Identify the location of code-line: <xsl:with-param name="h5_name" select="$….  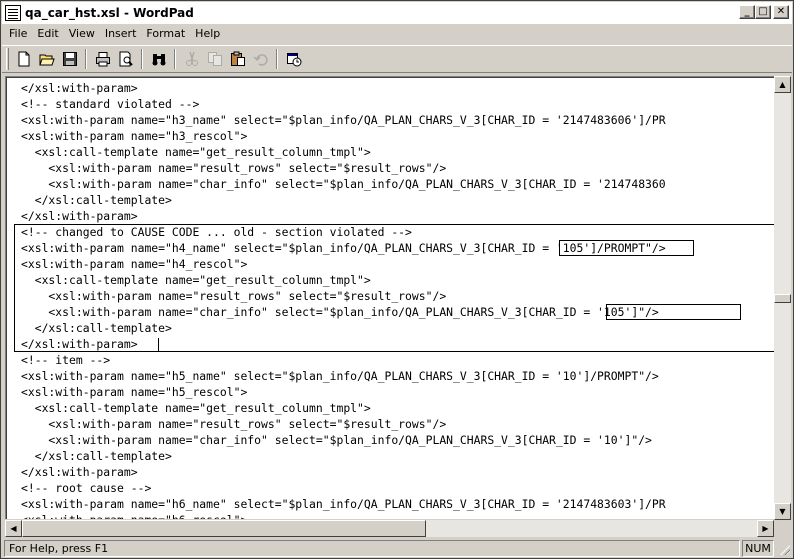
(398, 376).